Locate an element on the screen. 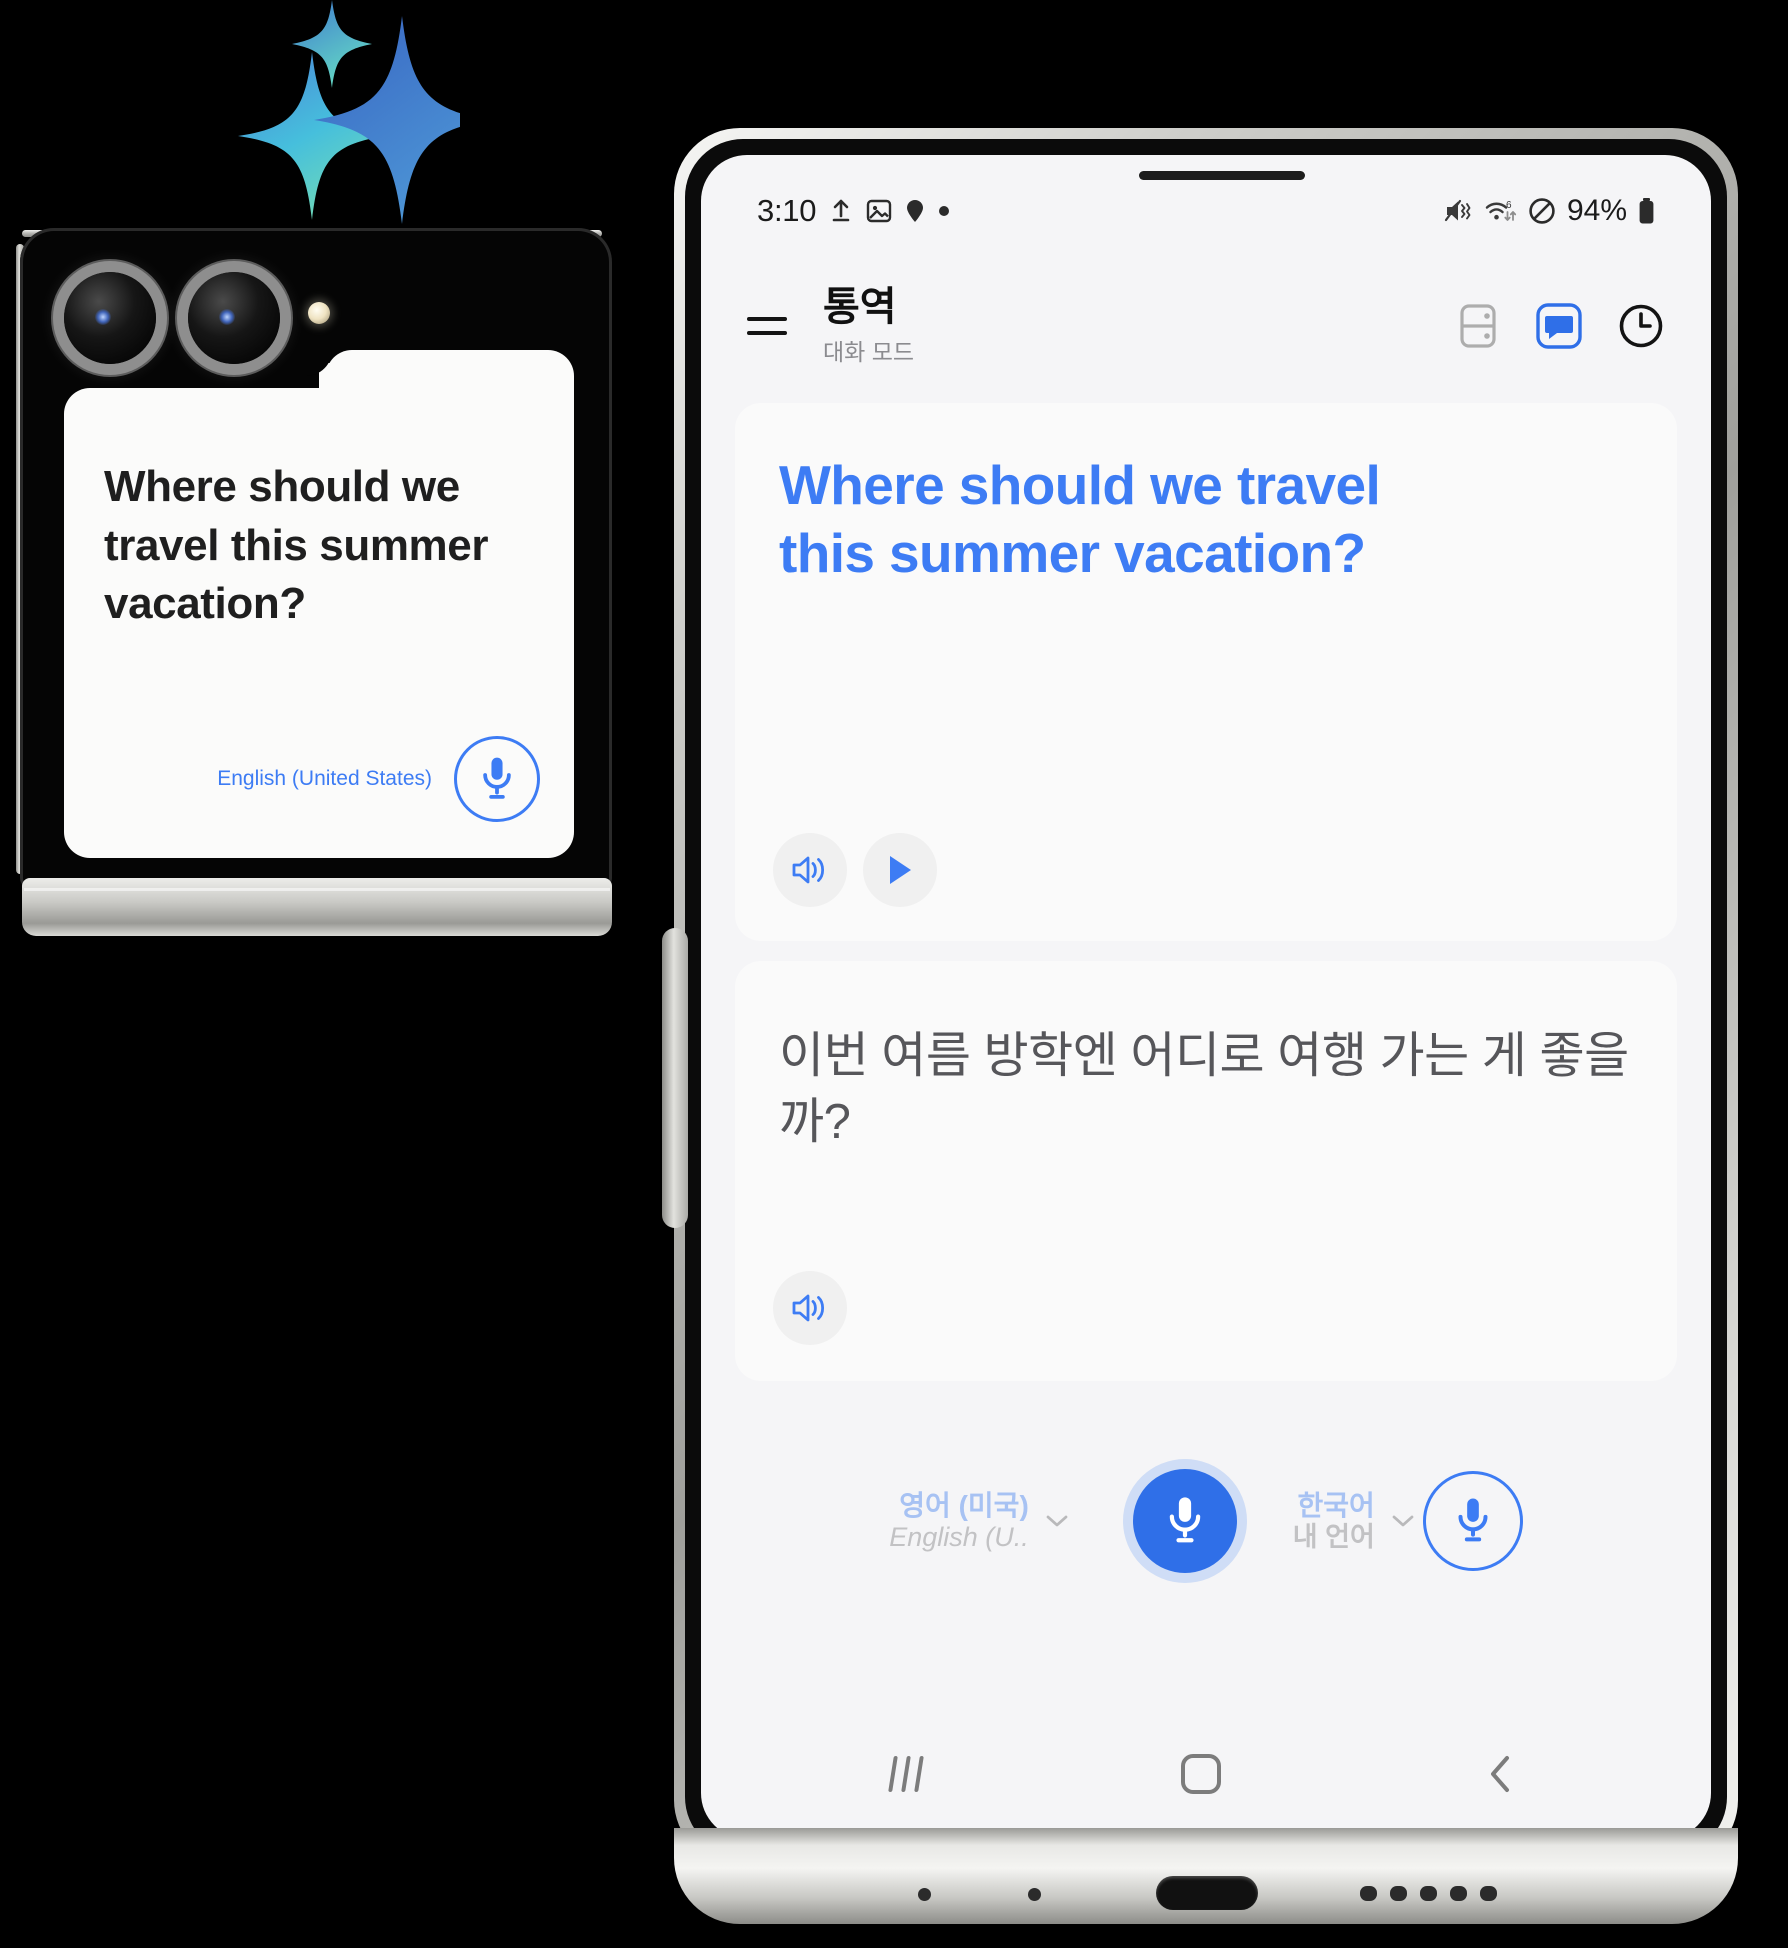  system-navigation-bar is located at coordinates (1206, 1774).